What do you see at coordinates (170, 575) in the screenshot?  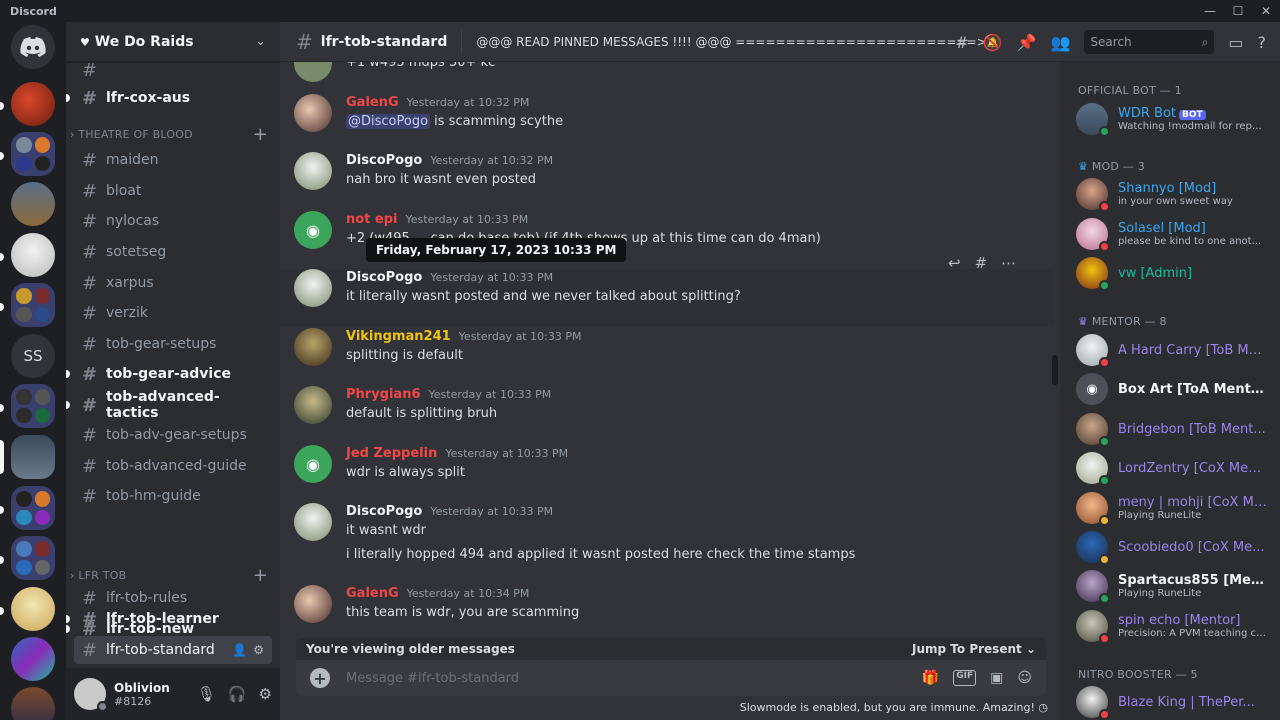 I see `category-lfr-tob: › LFR TOB +` at bounding box center [170, 575].